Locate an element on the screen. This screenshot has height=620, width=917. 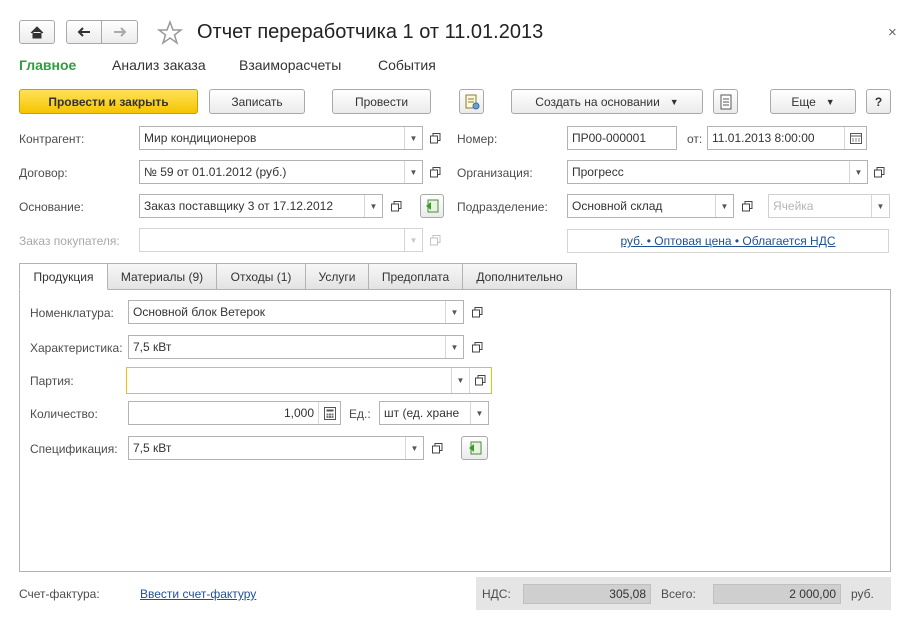
print-button is located at coordinates (725, 101).